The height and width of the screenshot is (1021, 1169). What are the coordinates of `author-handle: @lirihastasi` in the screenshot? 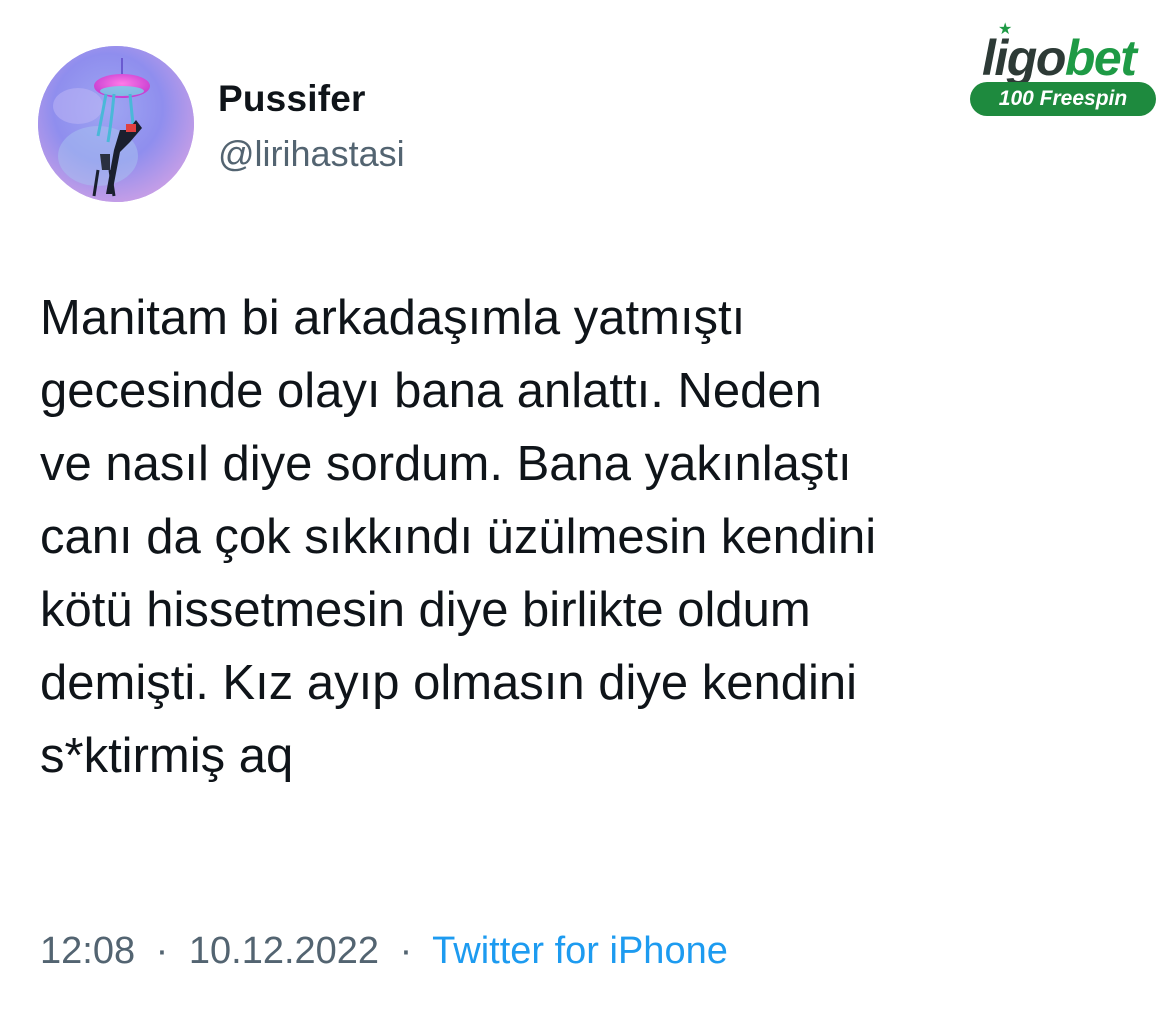 It's located at (311, 154).